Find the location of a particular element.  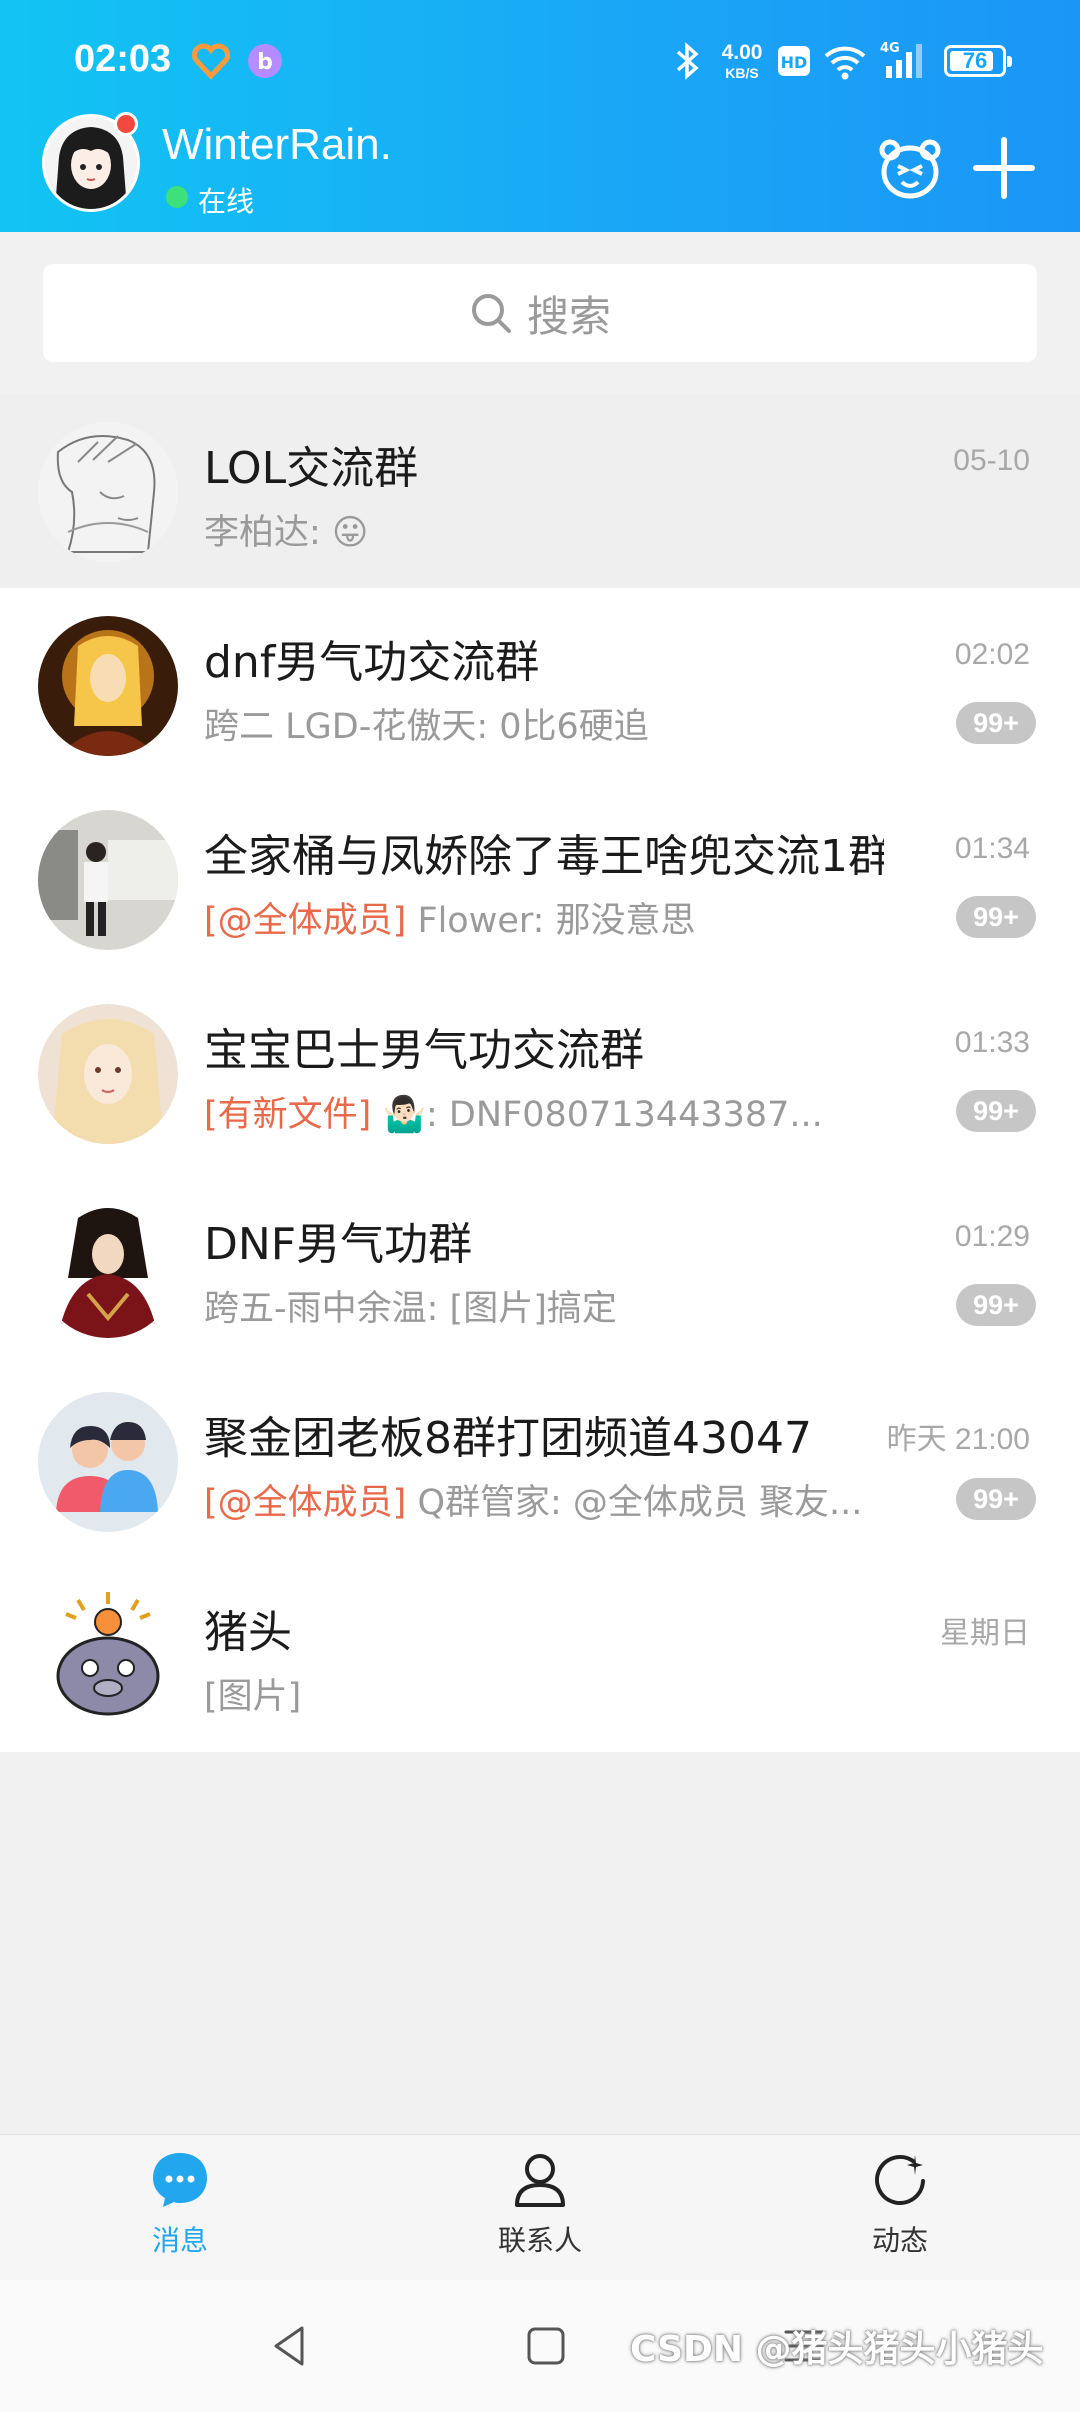

status-time: 02:03 is located at coordinates (123, 59).